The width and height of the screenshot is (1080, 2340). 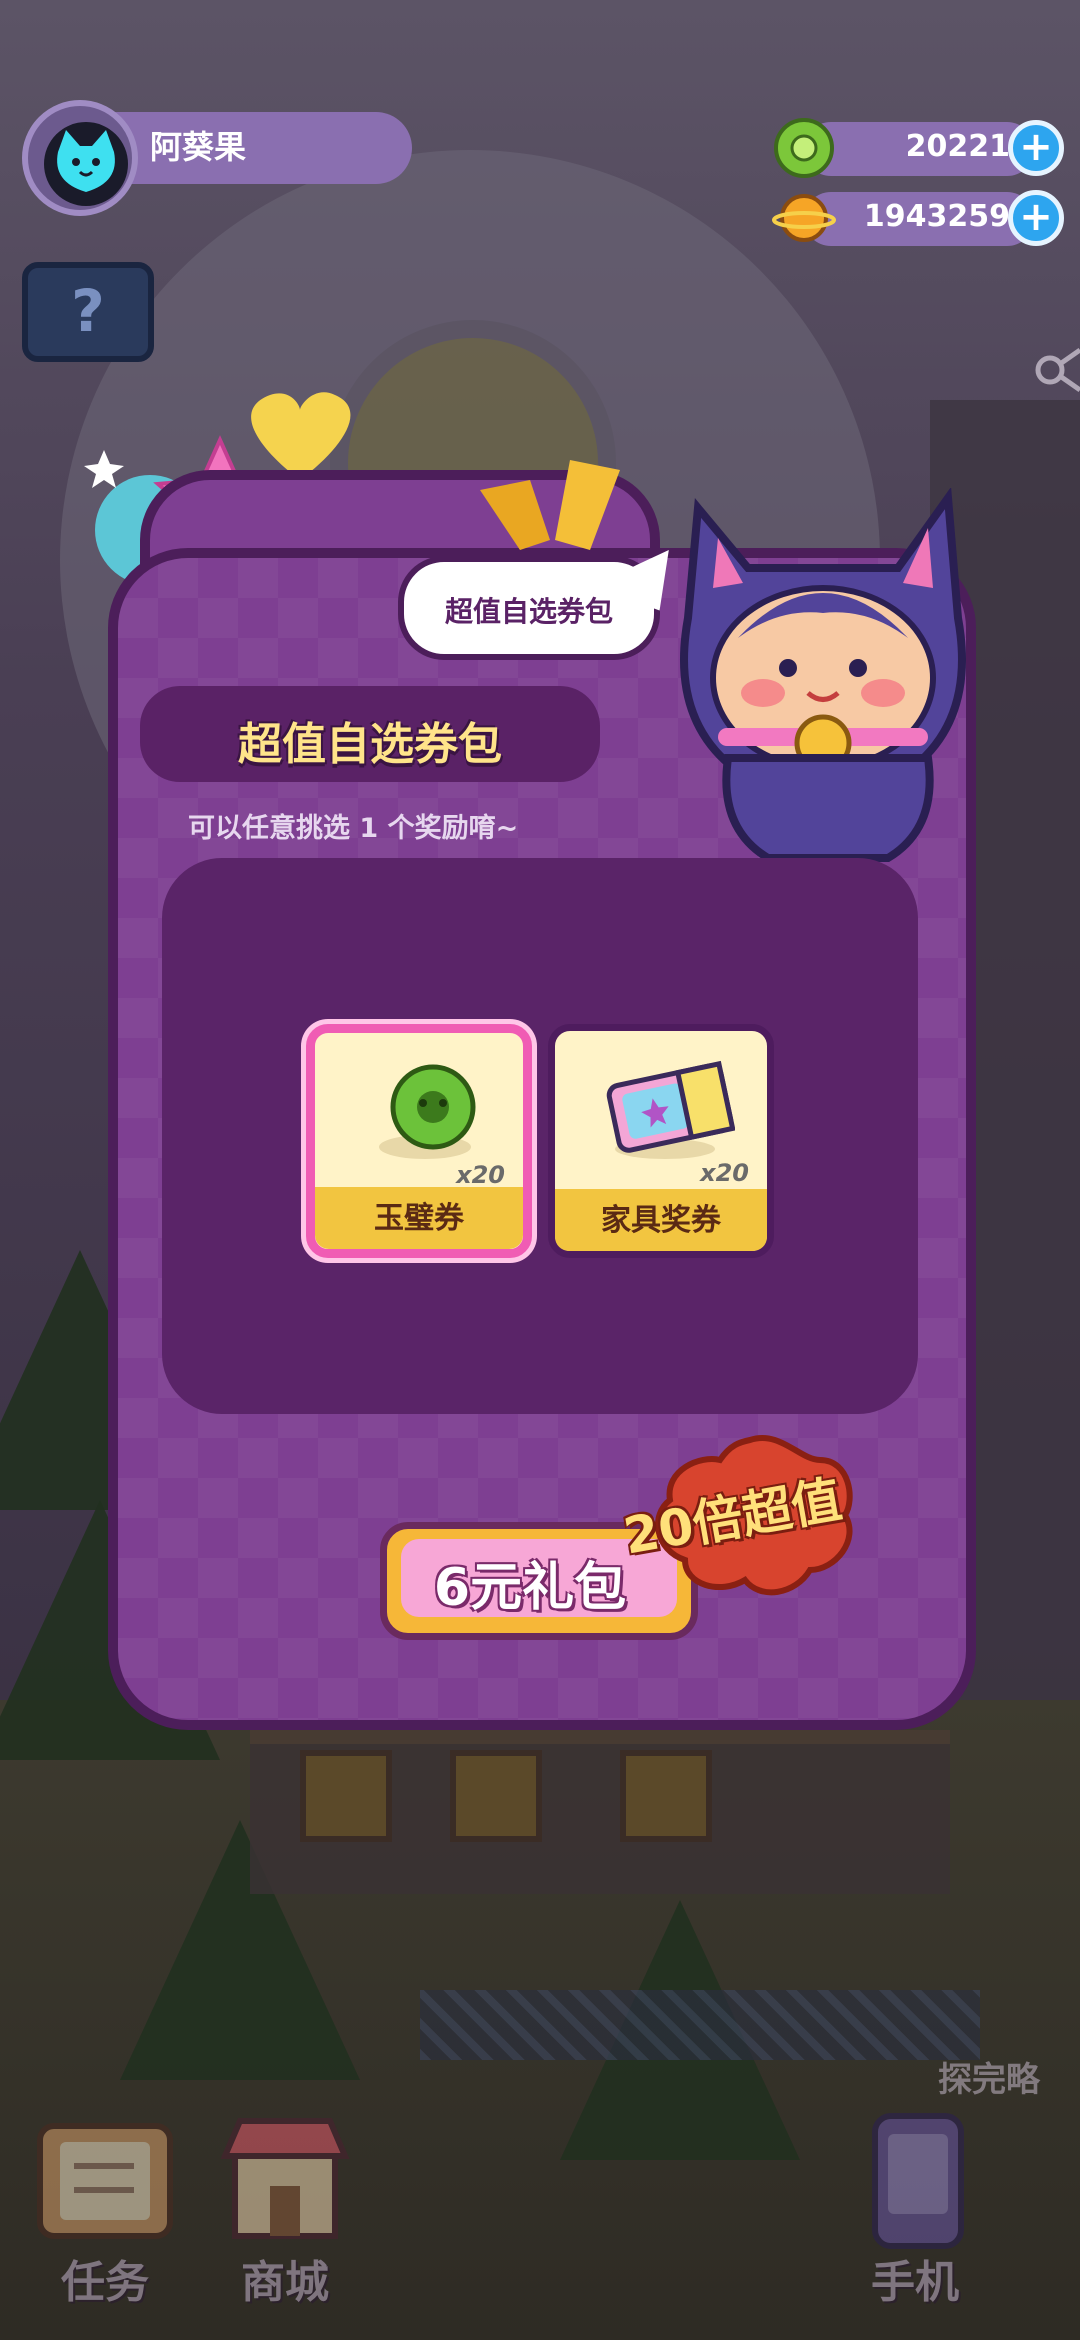 I want to click on scissors-icon, so click(x=1055, y=380).